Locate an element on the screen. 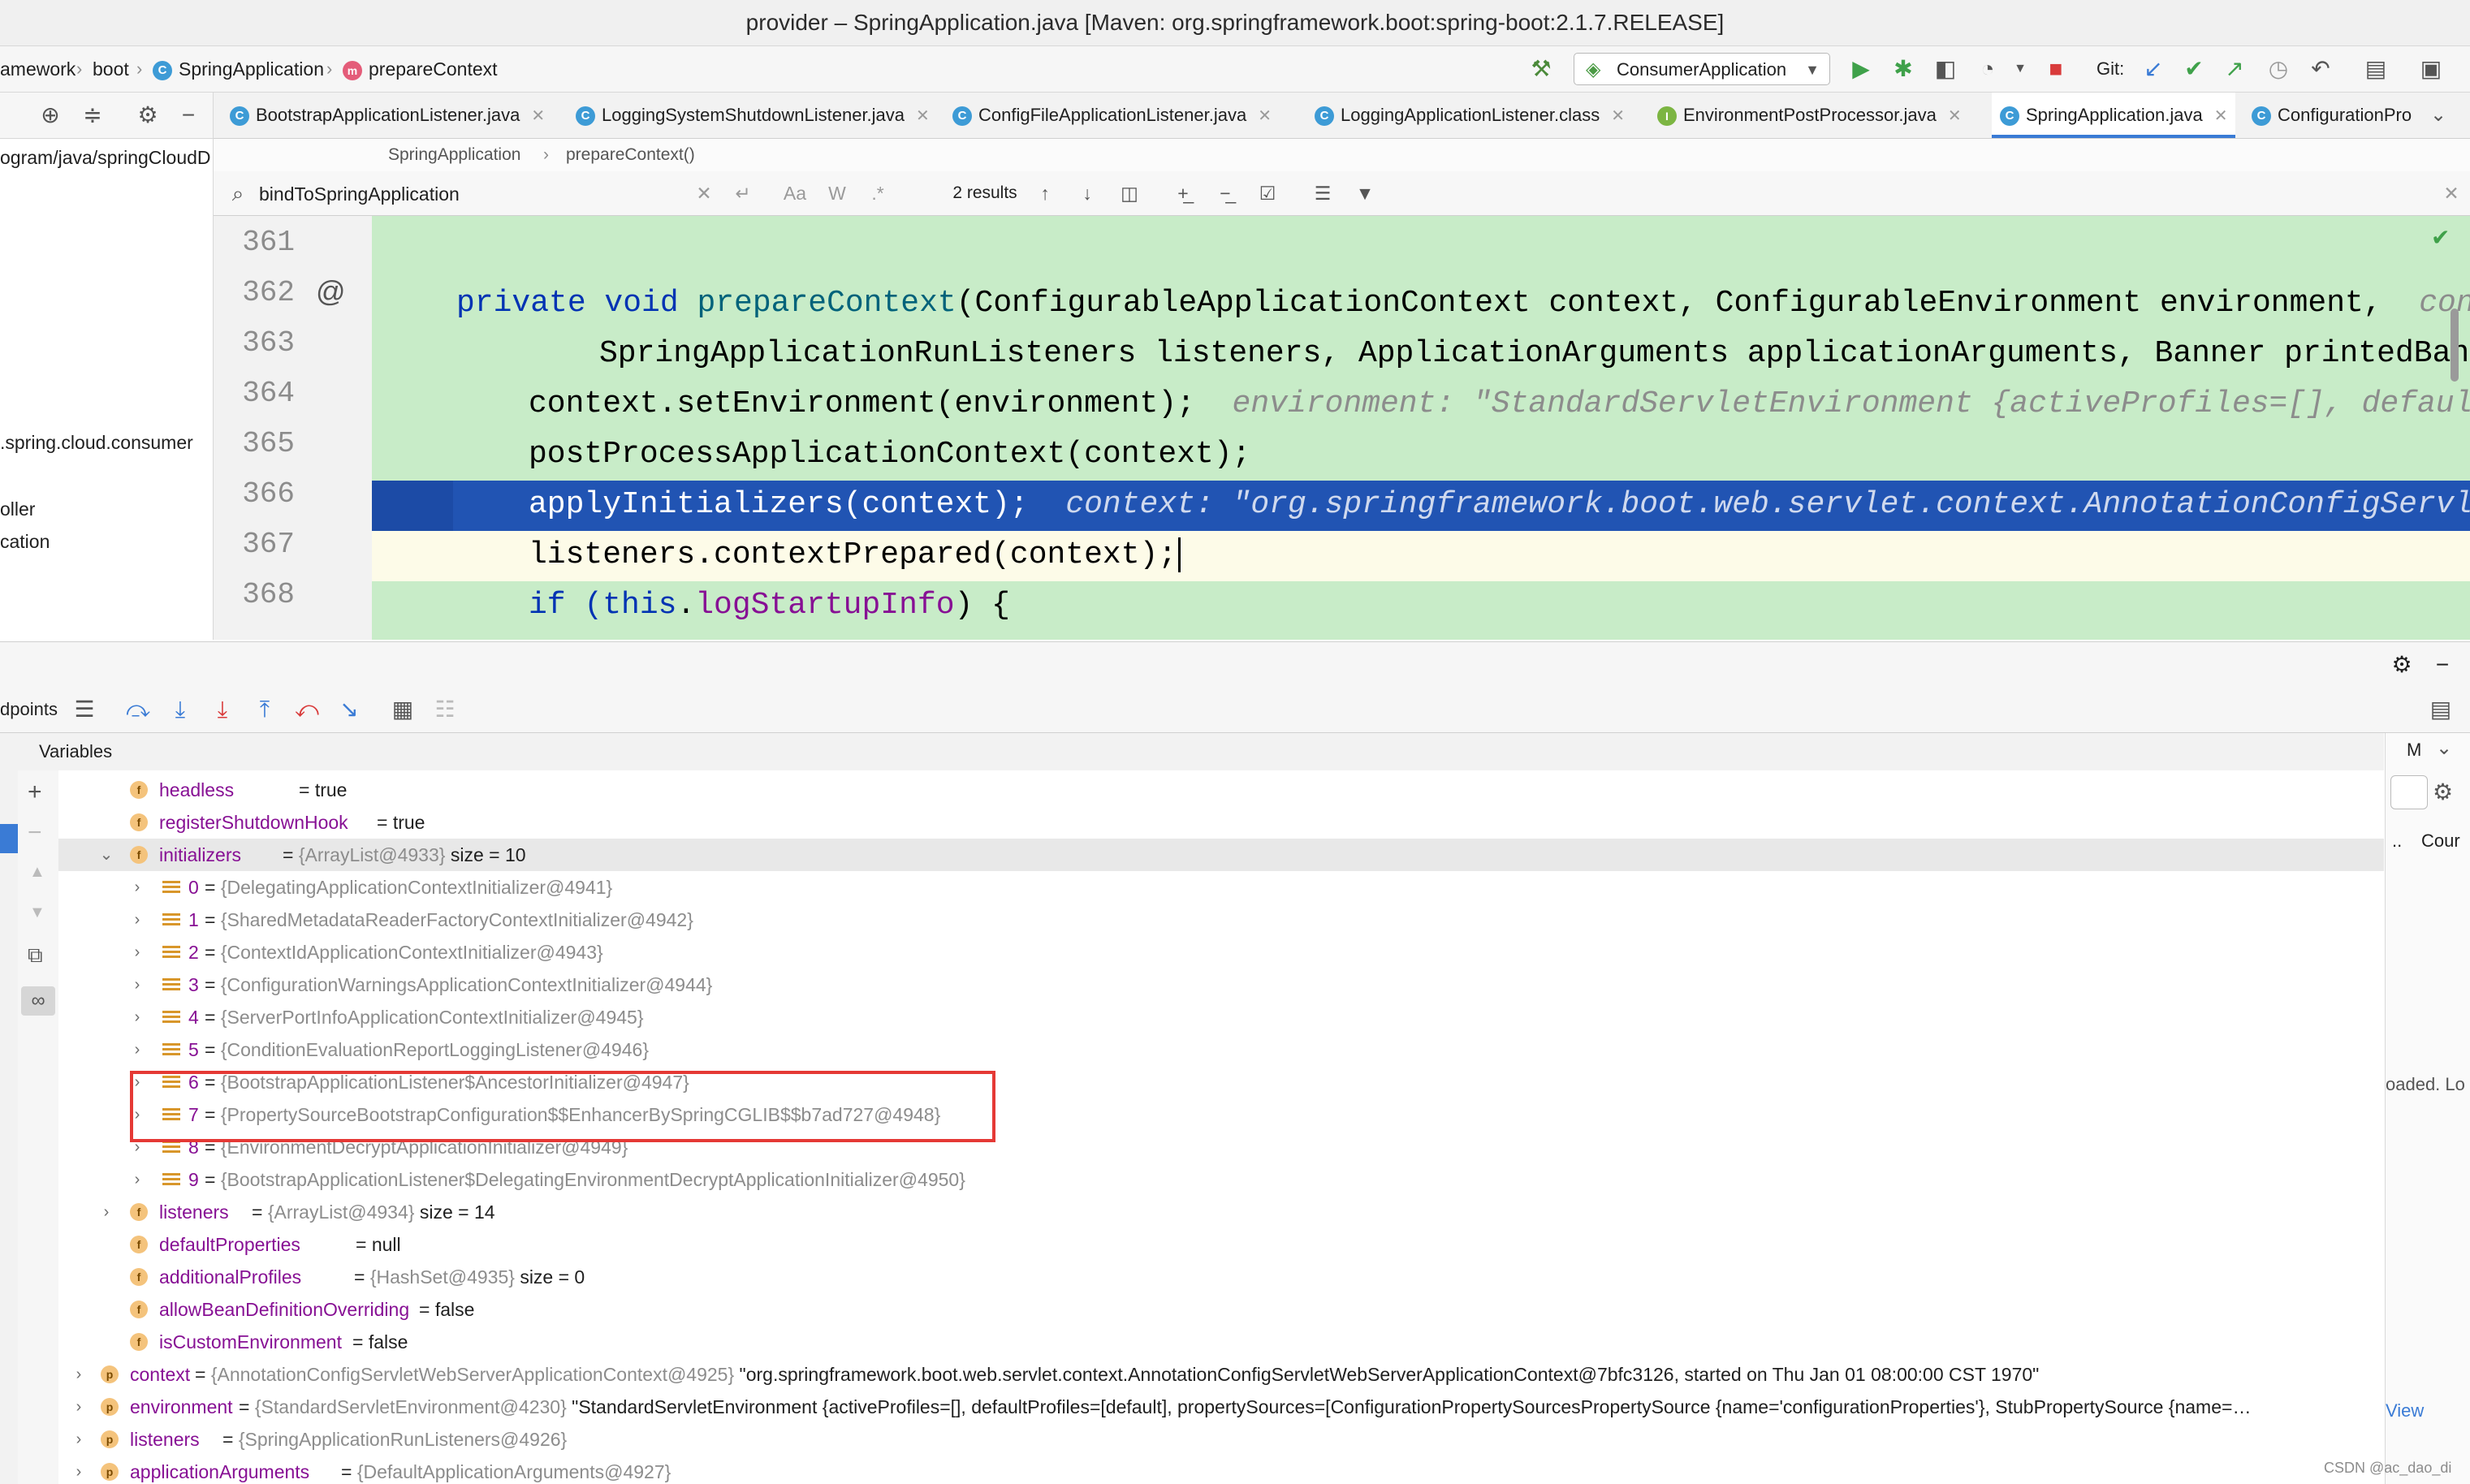 Image resolution: width=2470 pixels, height=1484 pixels. step-into-icon: ⤓ is located at coordinates (222, 709).